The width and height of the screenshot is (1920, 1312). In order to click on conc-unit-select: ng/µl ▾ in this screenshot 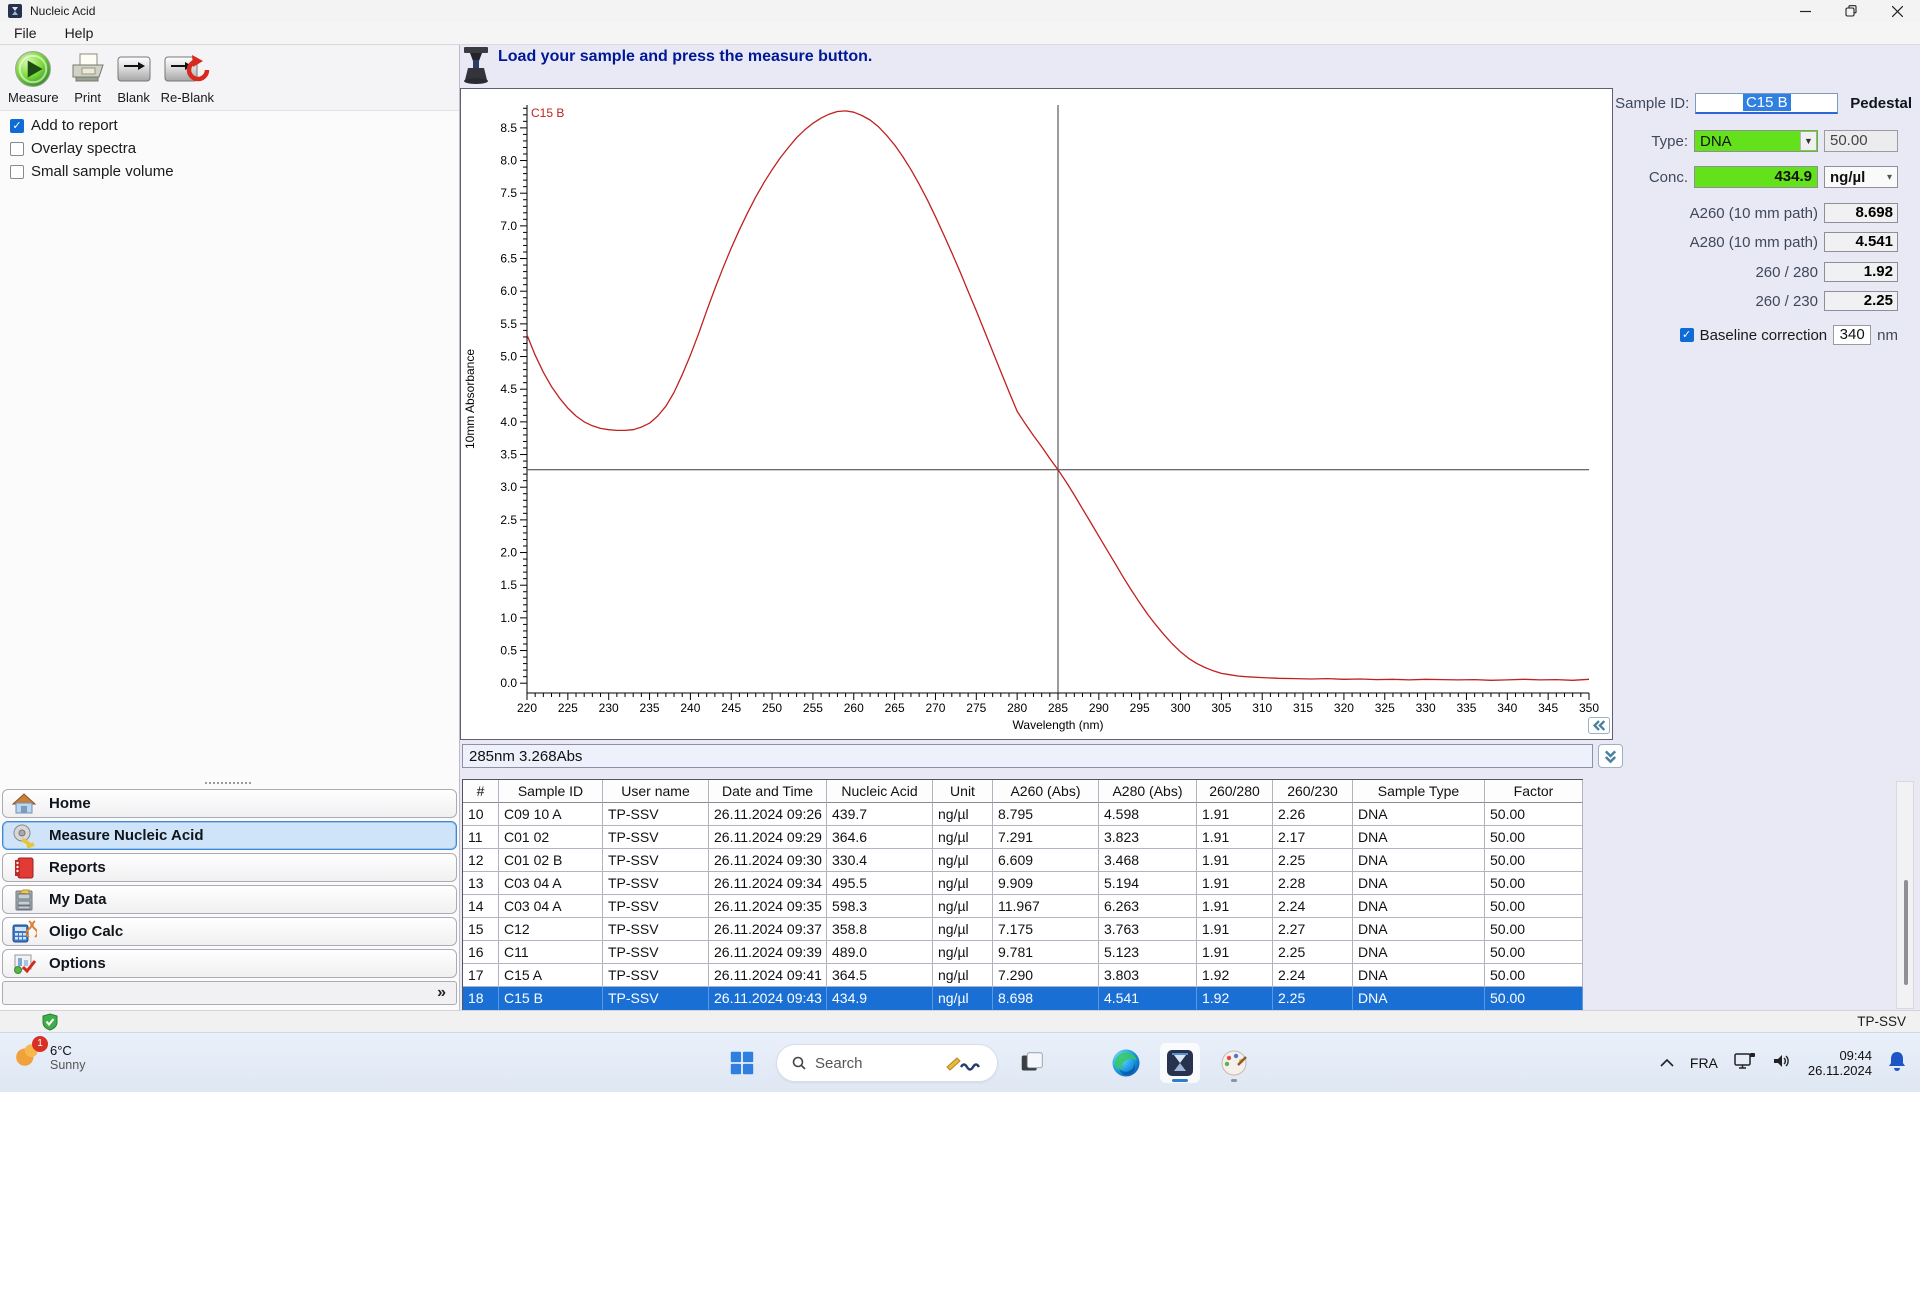, I will do `click(1861, 177)`.